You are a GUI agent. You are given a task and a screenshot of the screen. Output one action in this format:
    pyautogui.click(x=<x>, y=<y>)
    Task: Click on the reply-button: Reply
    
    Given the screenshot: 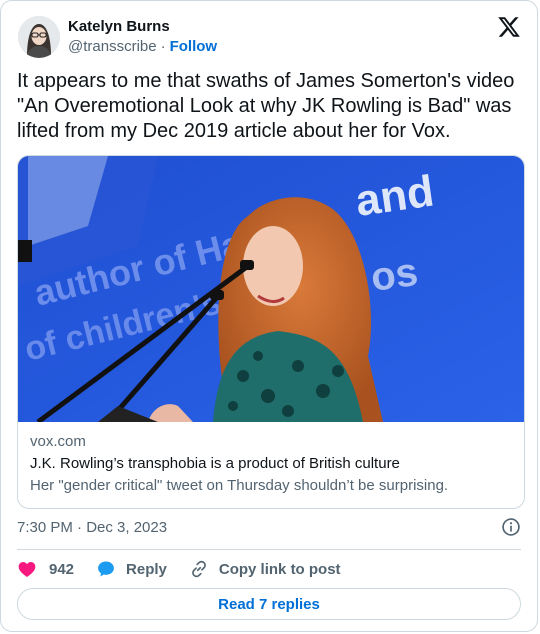 What is the action you would take?
    pyautogui.click(x=131, y=569)
    